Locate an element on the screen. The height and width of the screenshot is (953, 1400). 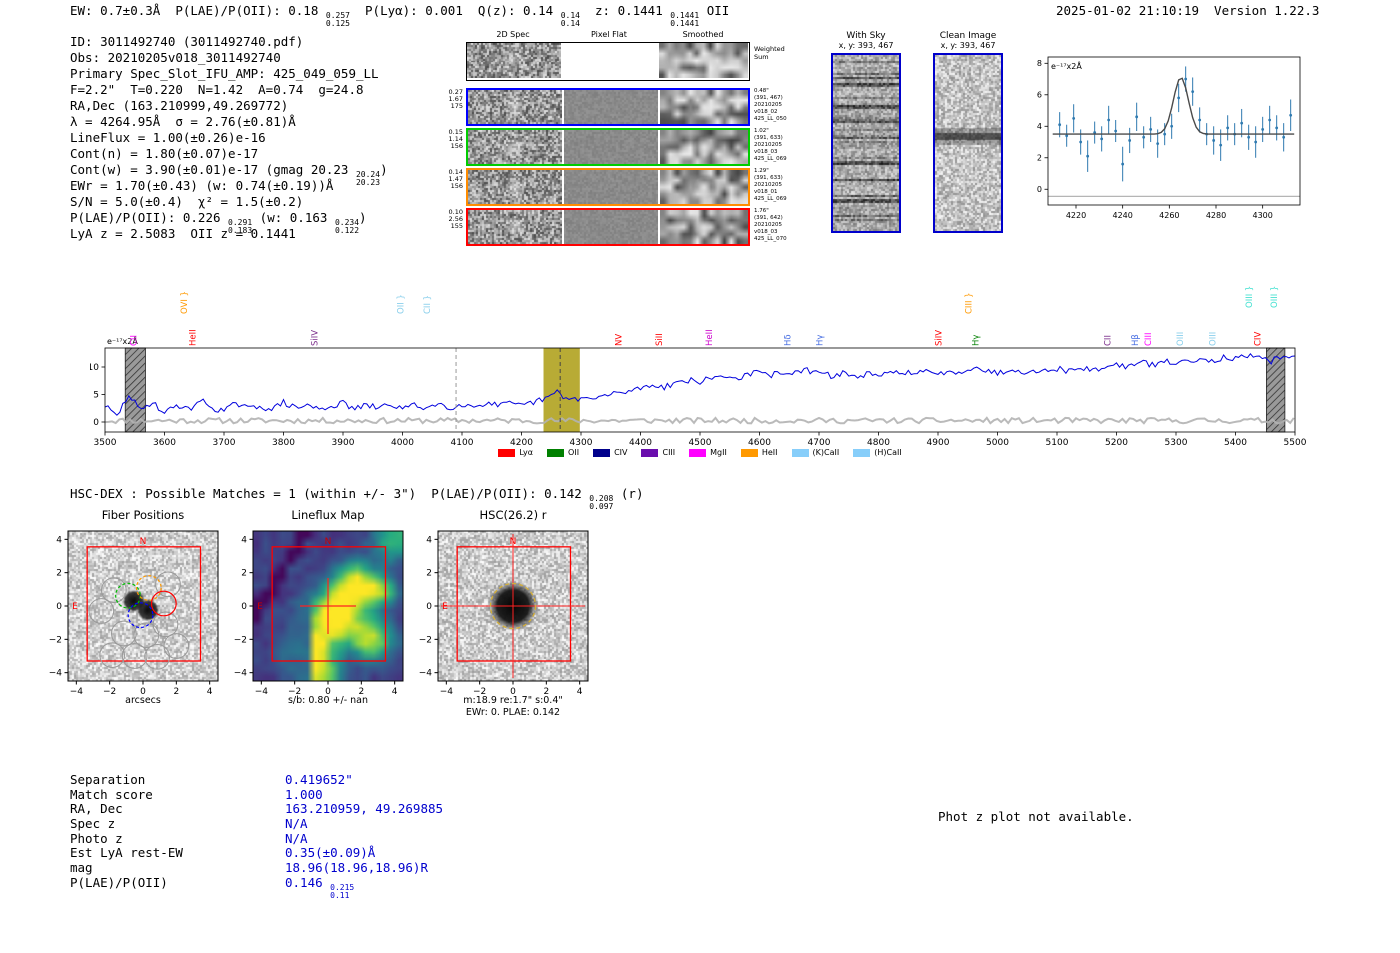
match-field-label: Separation is located at coordinates (108, 779).